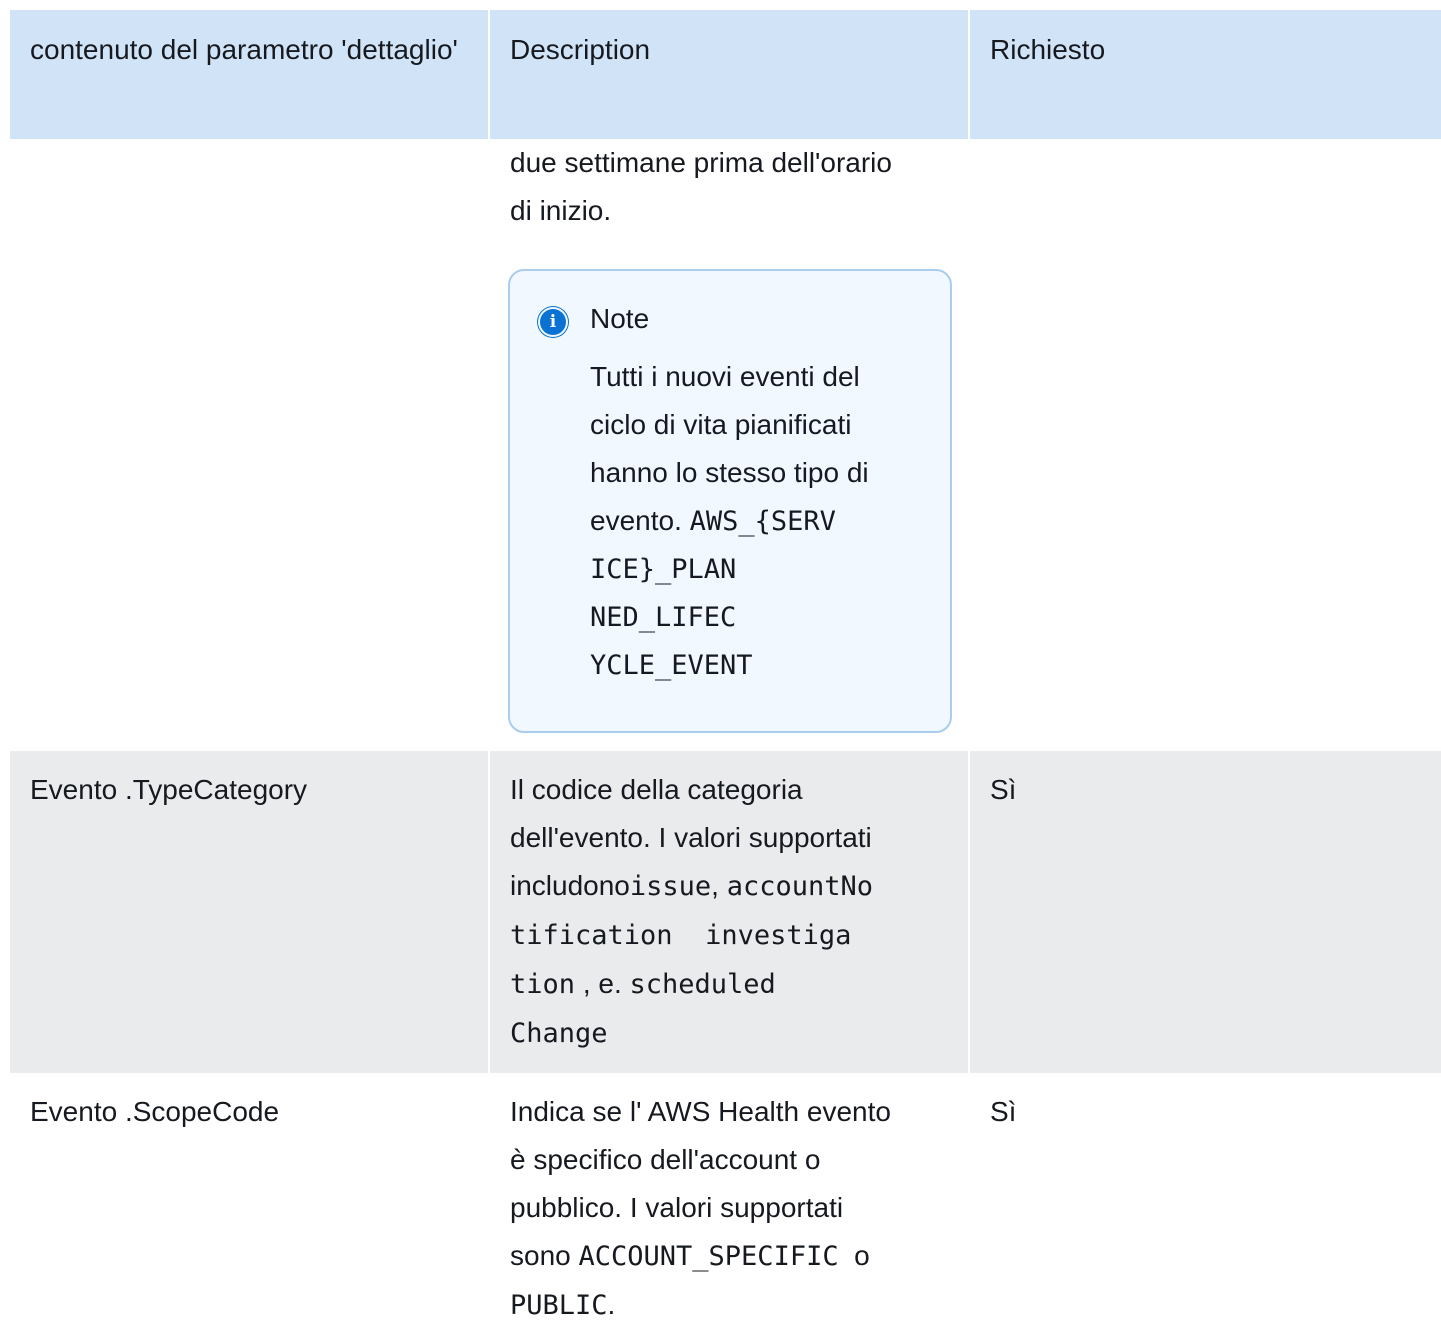 This screenshot has height=1338, width=1441. Describe the element at coordinates (249, 912) in the screenshot. I see `cell-name: Evento .TypeCategory` at that location.